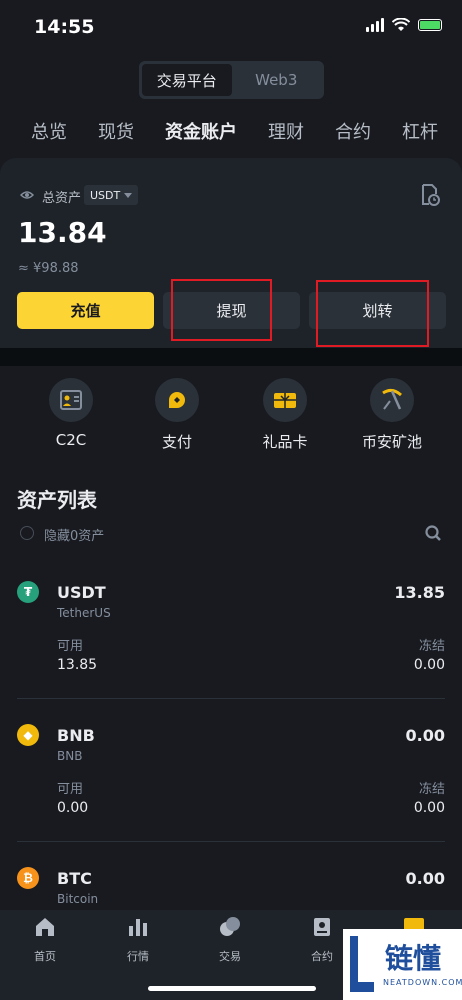 This screenshot has width=462, height=1000. Describe the element at coordinates (138, 927) in the screenshot. I see `markets-bar-icon` at that location.